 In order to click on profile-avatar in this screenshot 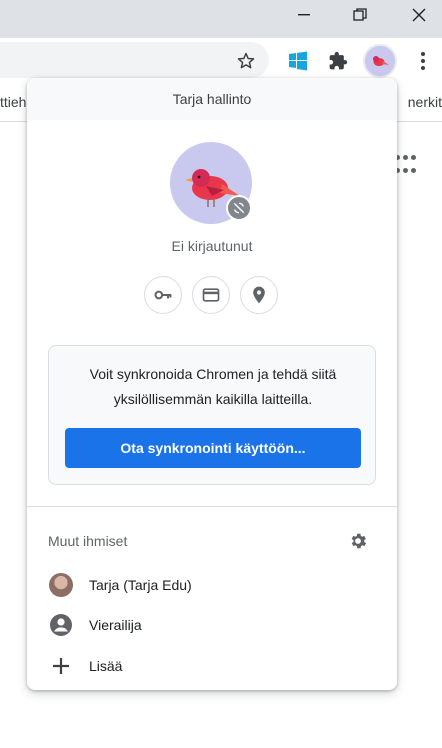, I will do `click(212, 184)`.